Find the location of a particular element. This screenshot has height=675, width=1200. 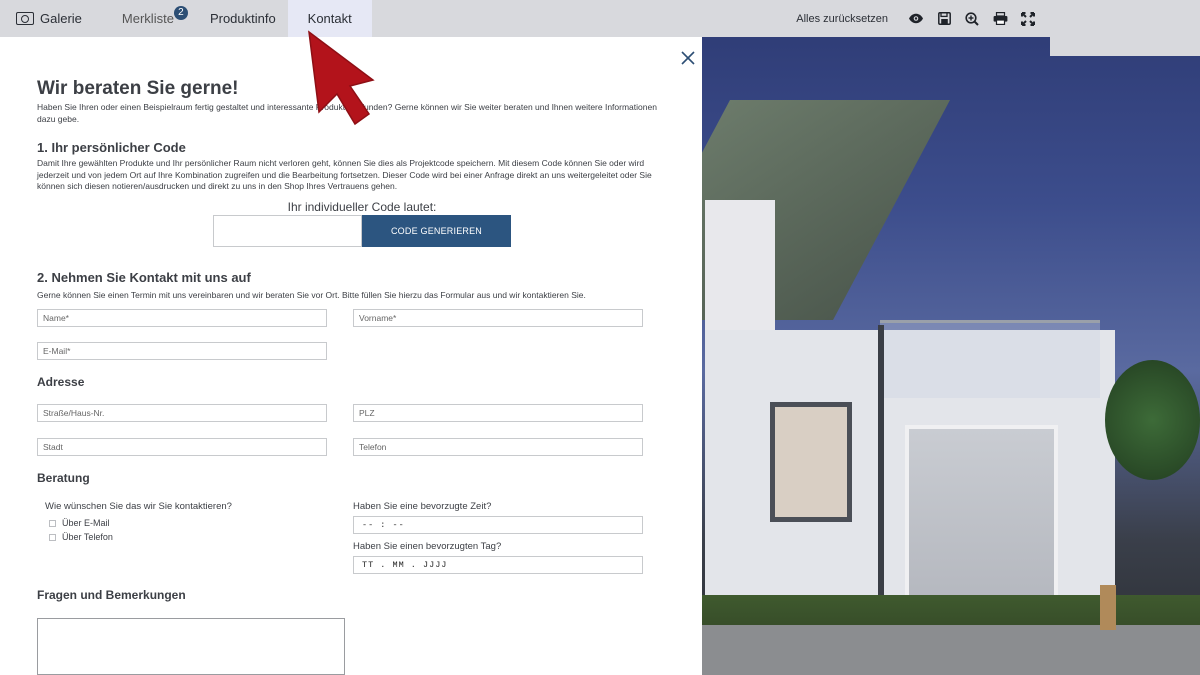

tab-merkliste: Merkliste 2 is located at coordinates (155, 18).